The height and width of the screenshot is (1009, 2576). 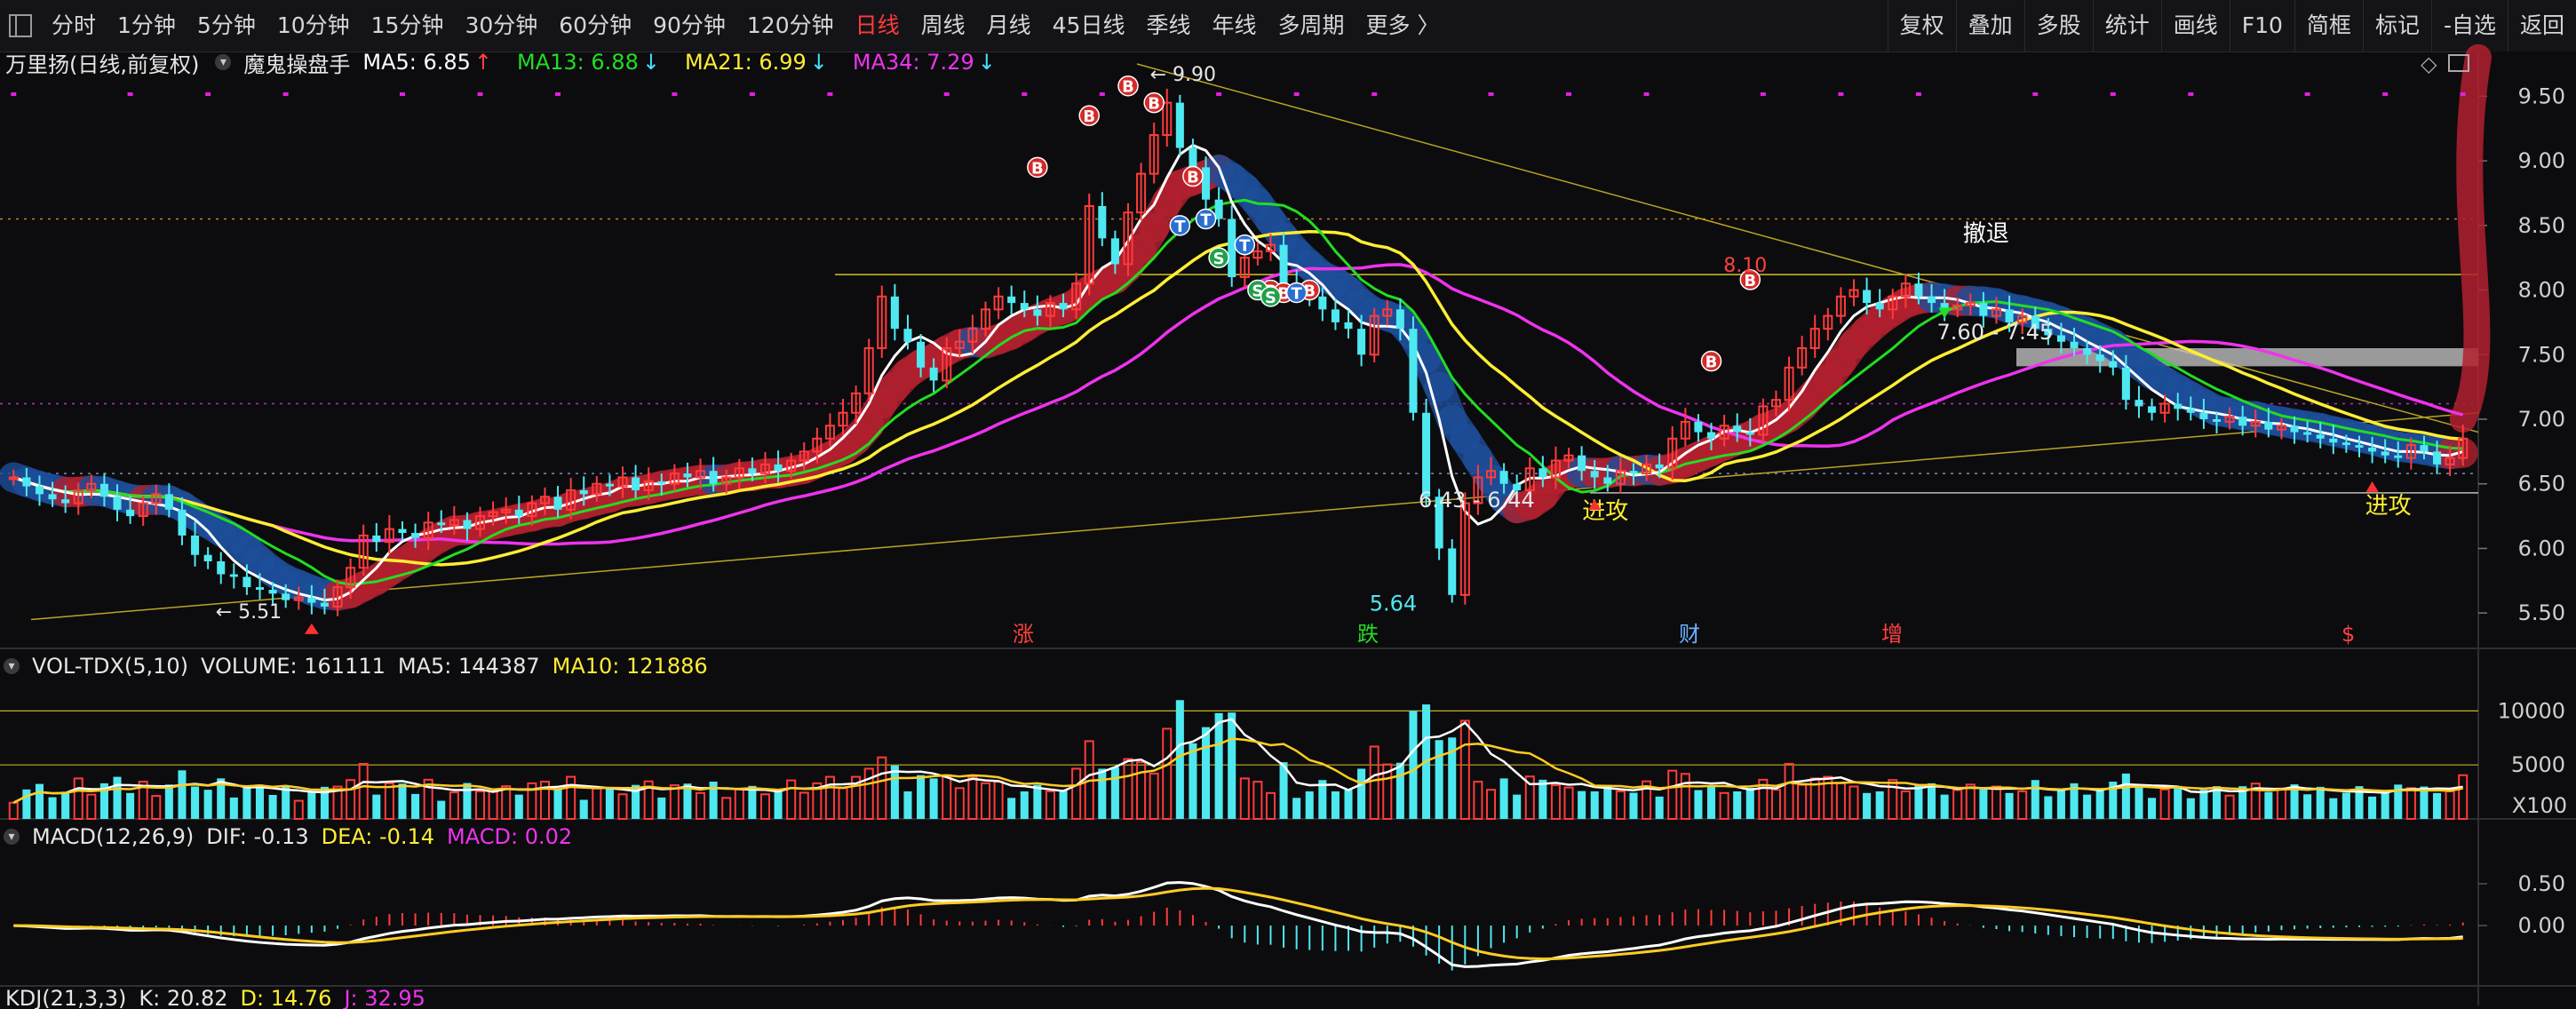 What do you see at coordinates (1368, 634) in the screenshot?
I see `event-marker: 跌` at bounding box center [1368, 634].